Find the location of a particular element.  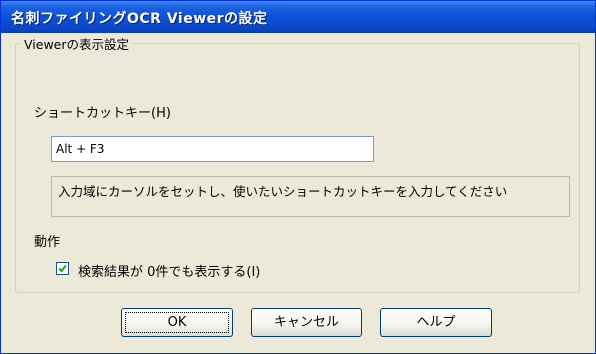

shortcut-key-label: ショートカットキー(H) is located at coordinates (102, 113).